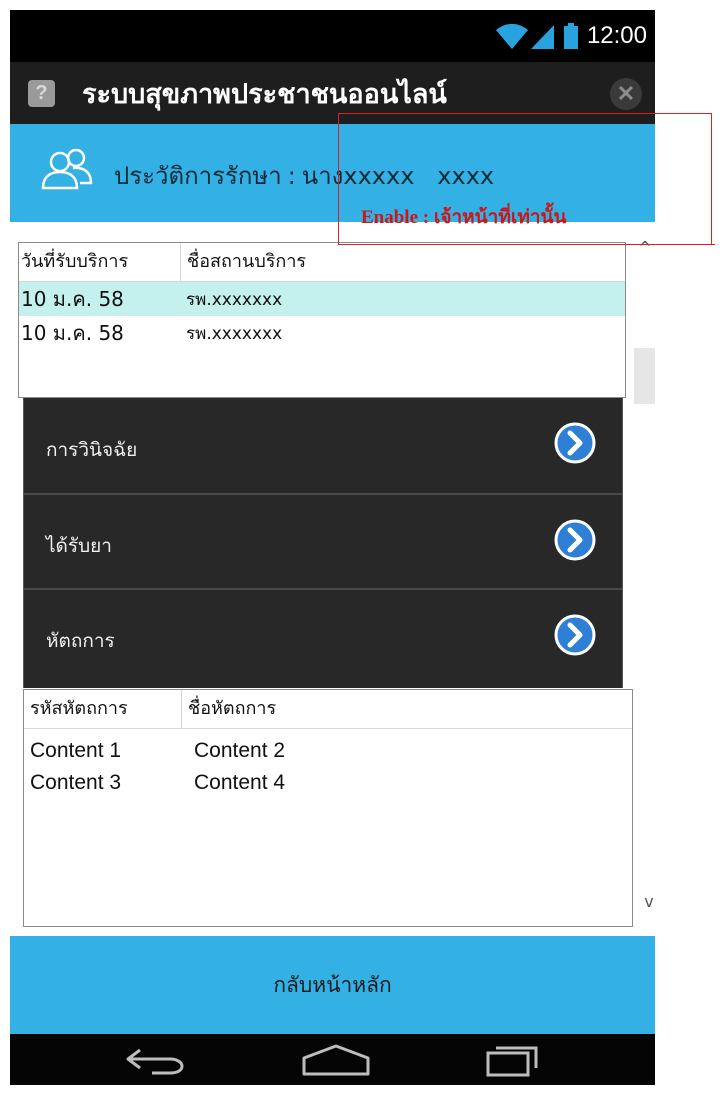  Describe the element at coordinates (616, 35) in the screenshot. I see `status-clock: 12:00` at that location.